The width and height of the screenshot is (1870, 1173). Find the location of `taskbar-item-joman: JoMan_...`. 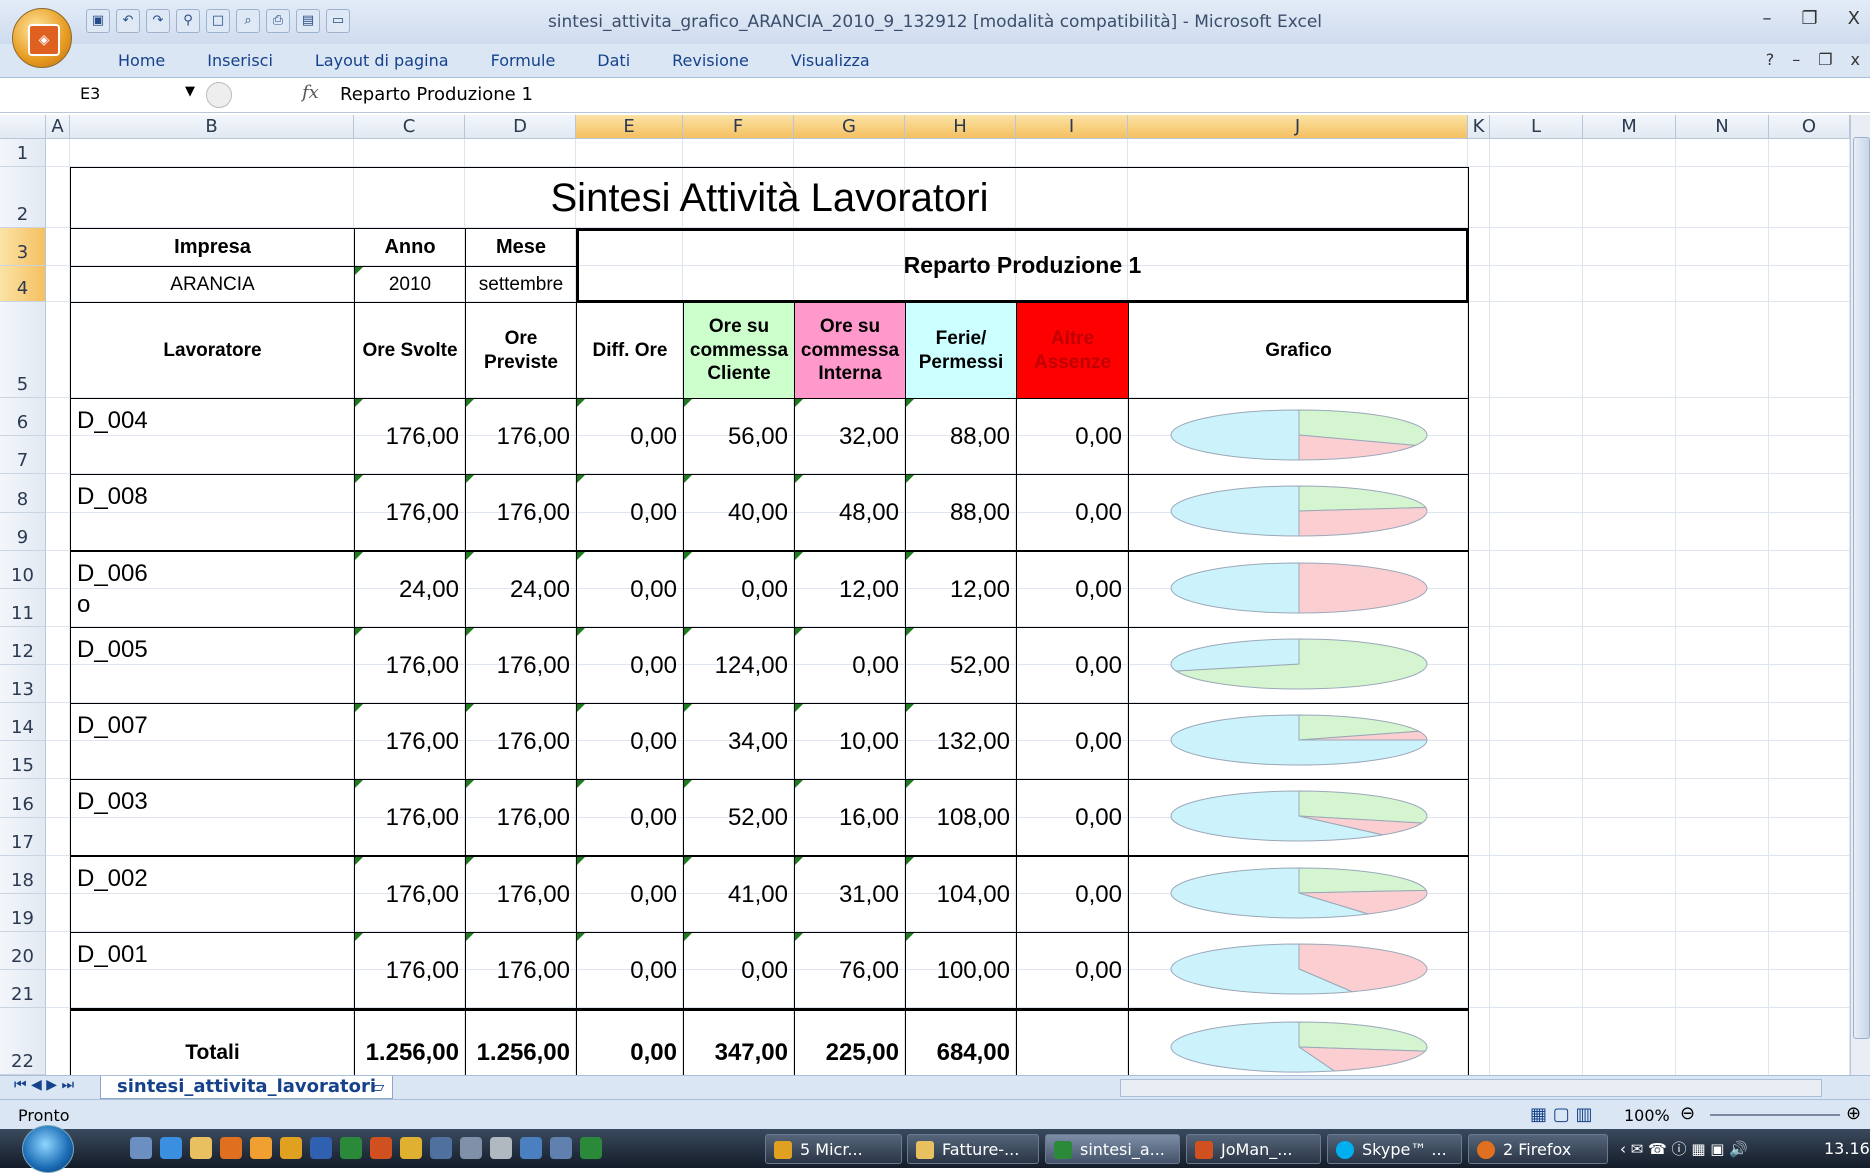

taskbar-item-joman: JoMan_... is located at coordinates (1253, 1149).